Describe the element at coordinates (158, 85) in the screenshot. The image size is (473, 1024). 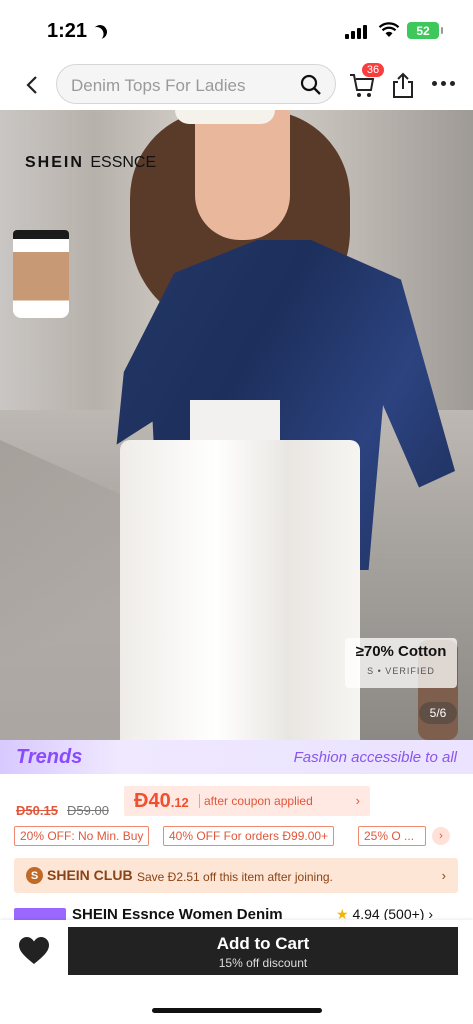
I see `search-placeholder: Denim Tops For Ladies` at that location.